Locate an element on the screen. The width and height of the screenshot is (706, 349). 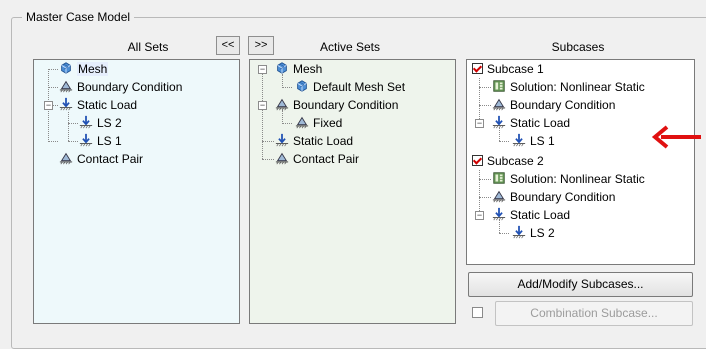
active-item-fixed: Fixed is located at coordinates (318, 123).